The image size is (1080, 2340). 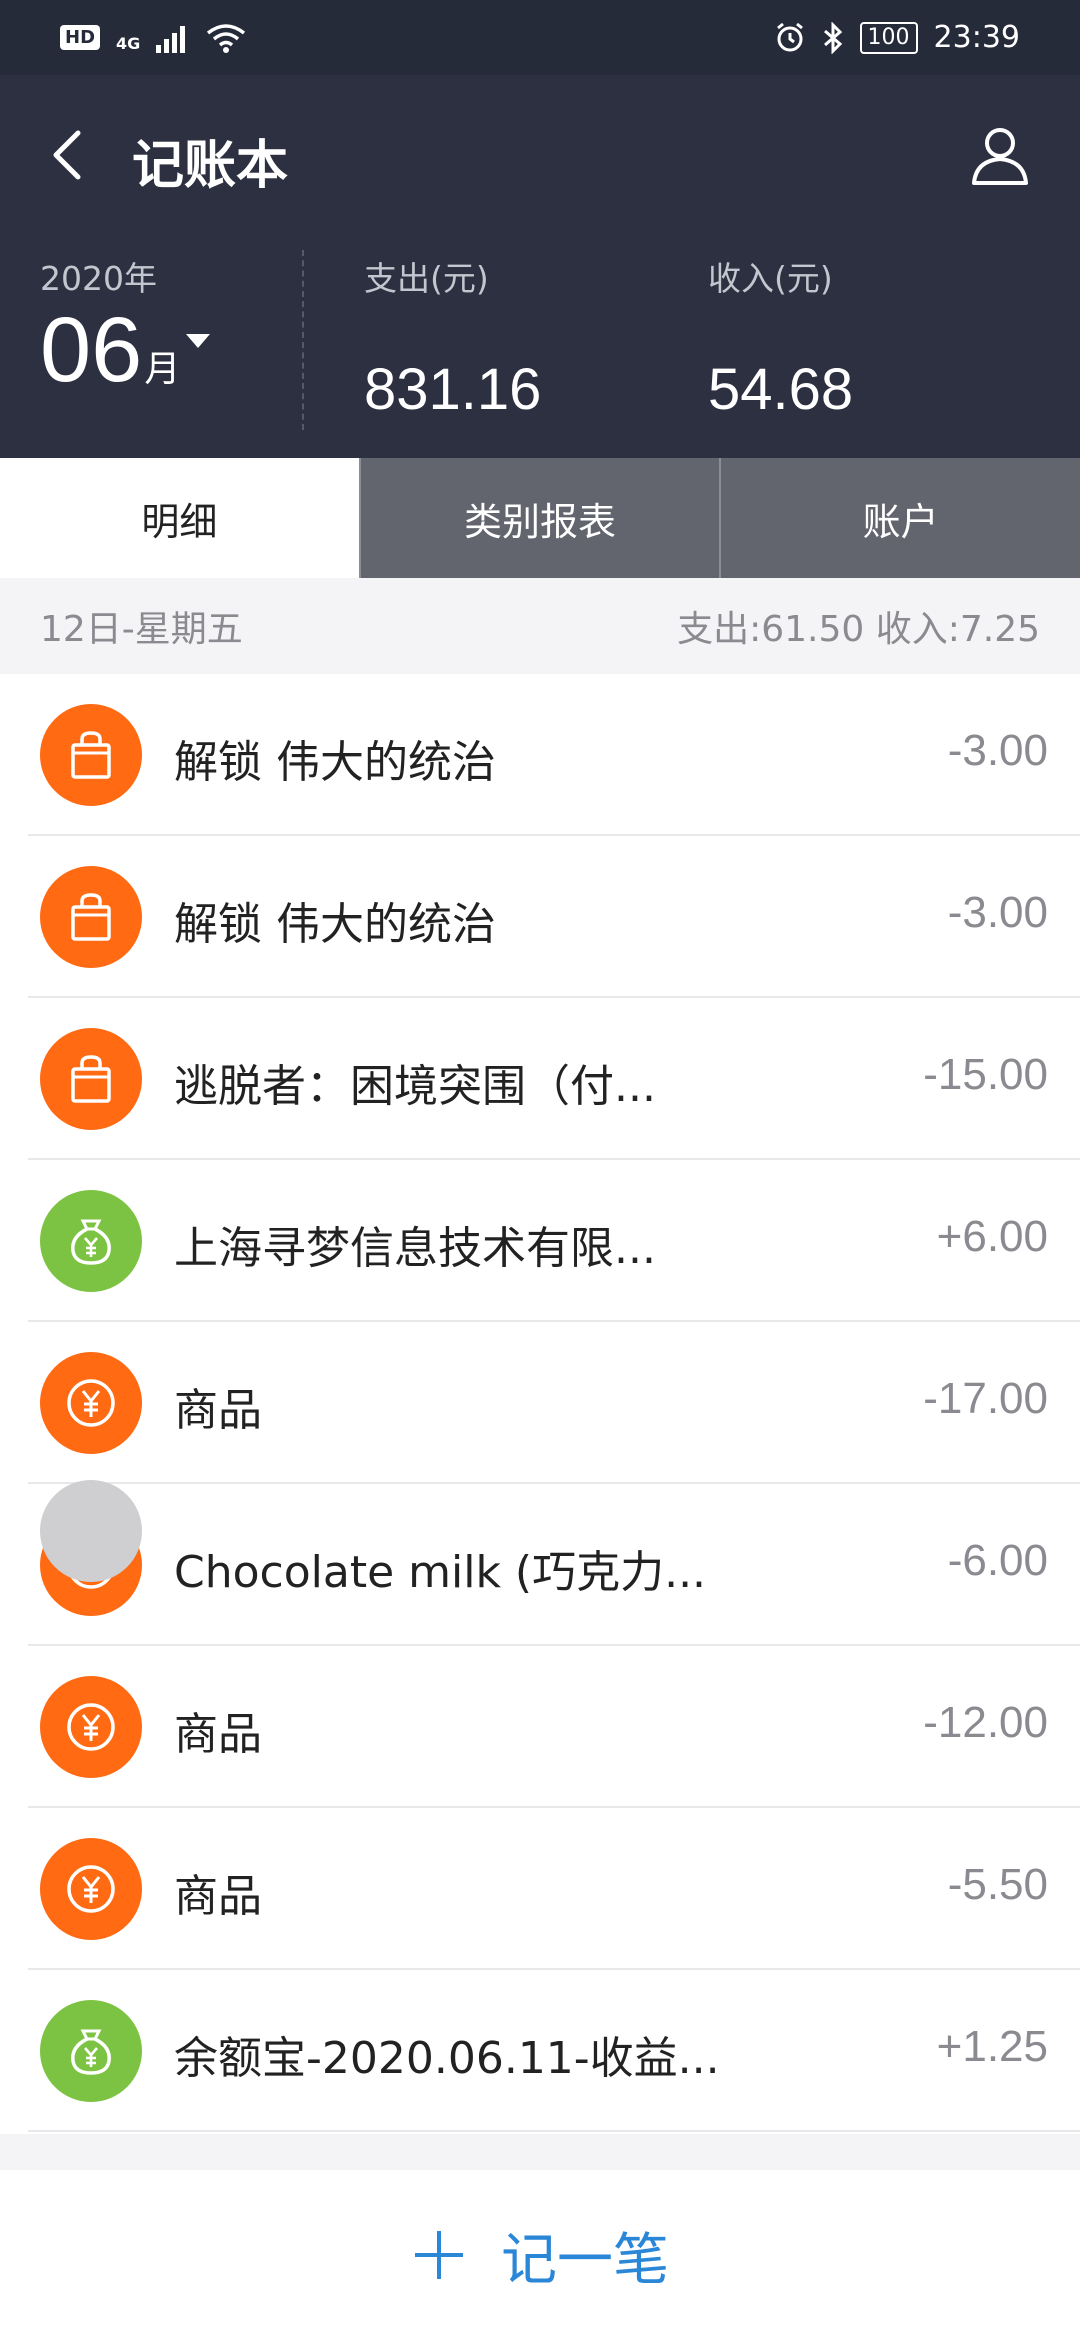 I want to click on title-row: 记账本, so click(x=540, y=155).